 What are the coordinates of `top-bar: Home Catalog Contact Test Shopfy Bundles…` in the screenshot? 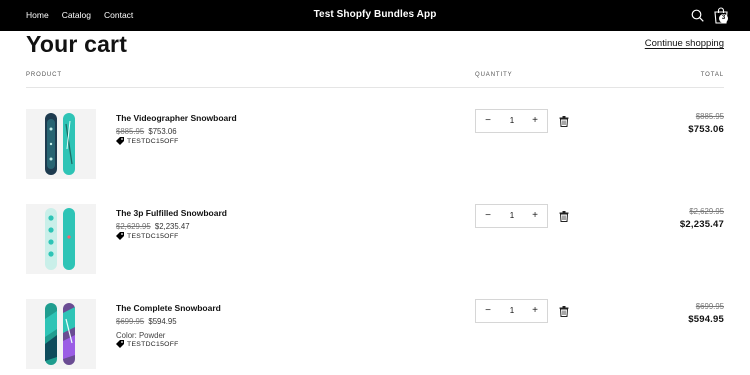 It's located at (375, 15).